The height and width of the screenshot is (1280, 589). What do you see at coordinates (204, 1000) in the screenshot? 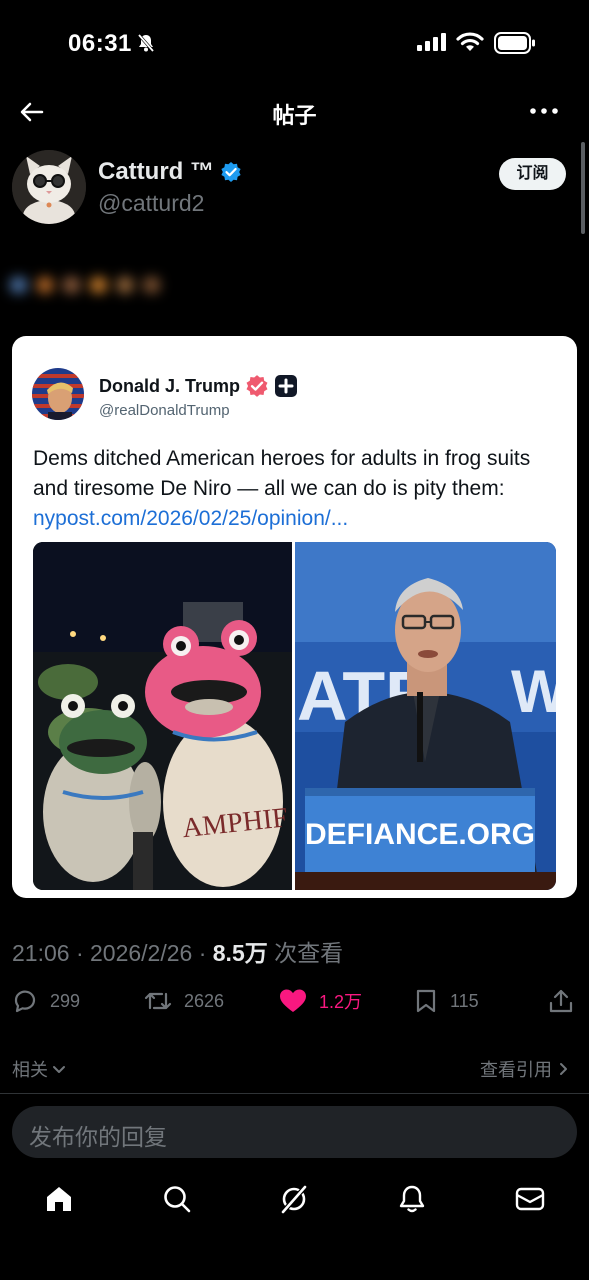
I see `repost-count: 2626` at bounding box center [204, 1000].